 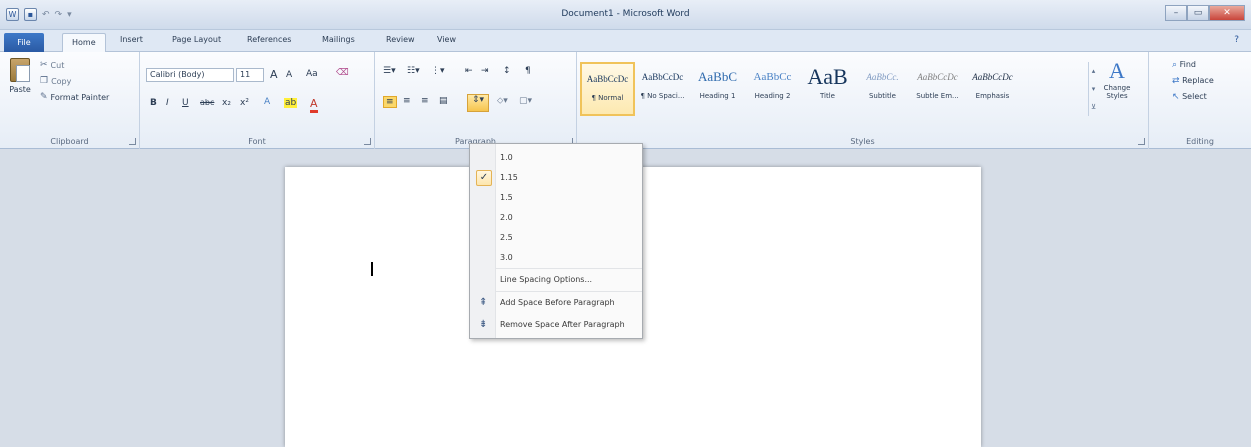 I want to click on justify-icon: ▤, so click(x=443, y=101).